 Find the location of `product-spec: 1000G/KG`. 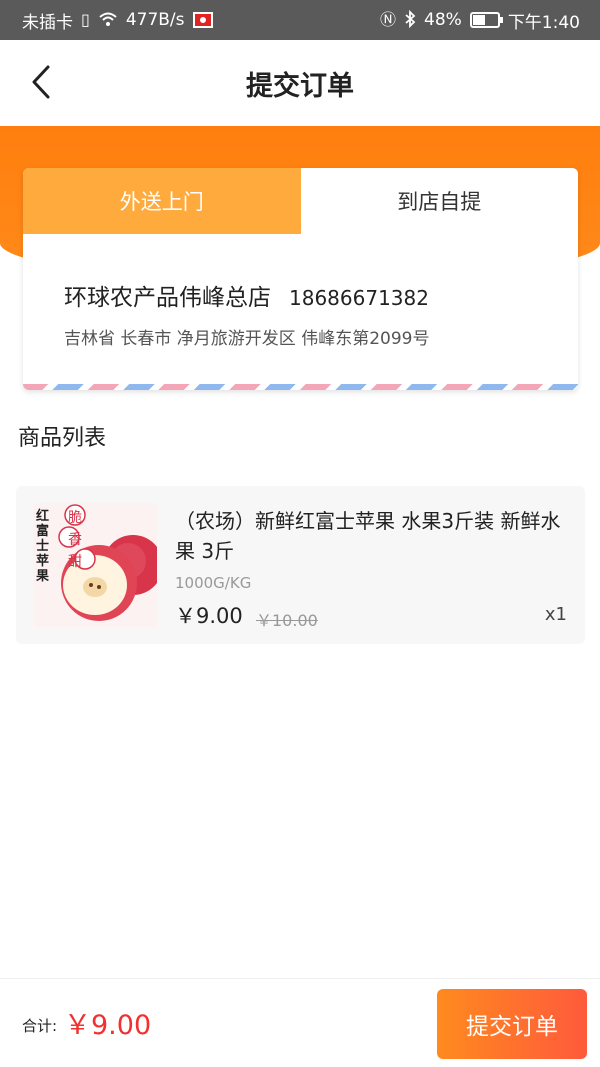

product-spec: 1000G/KG is located at coordinates (213, 583).